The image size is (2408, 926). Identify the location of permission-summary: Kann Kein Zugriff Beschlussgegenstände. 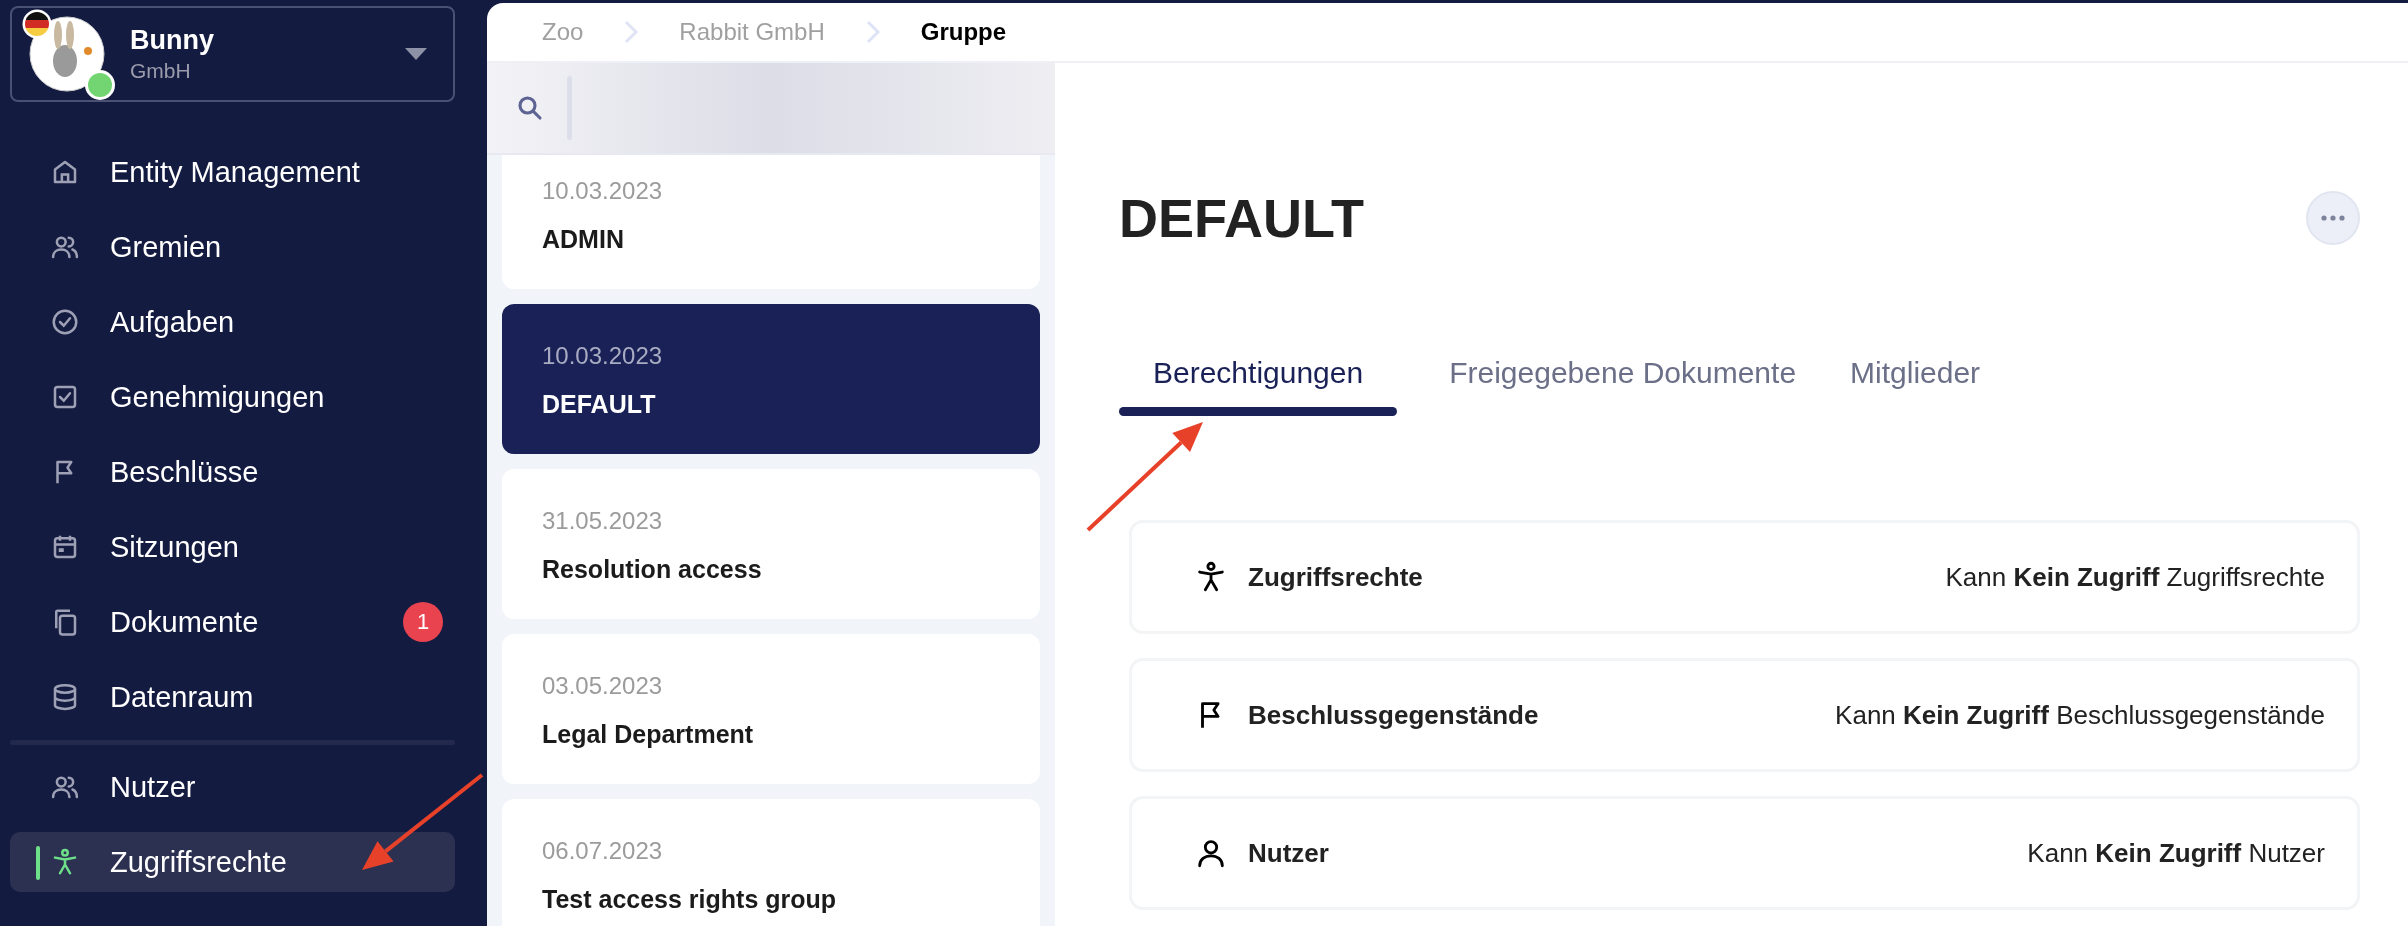
(2080, 715).